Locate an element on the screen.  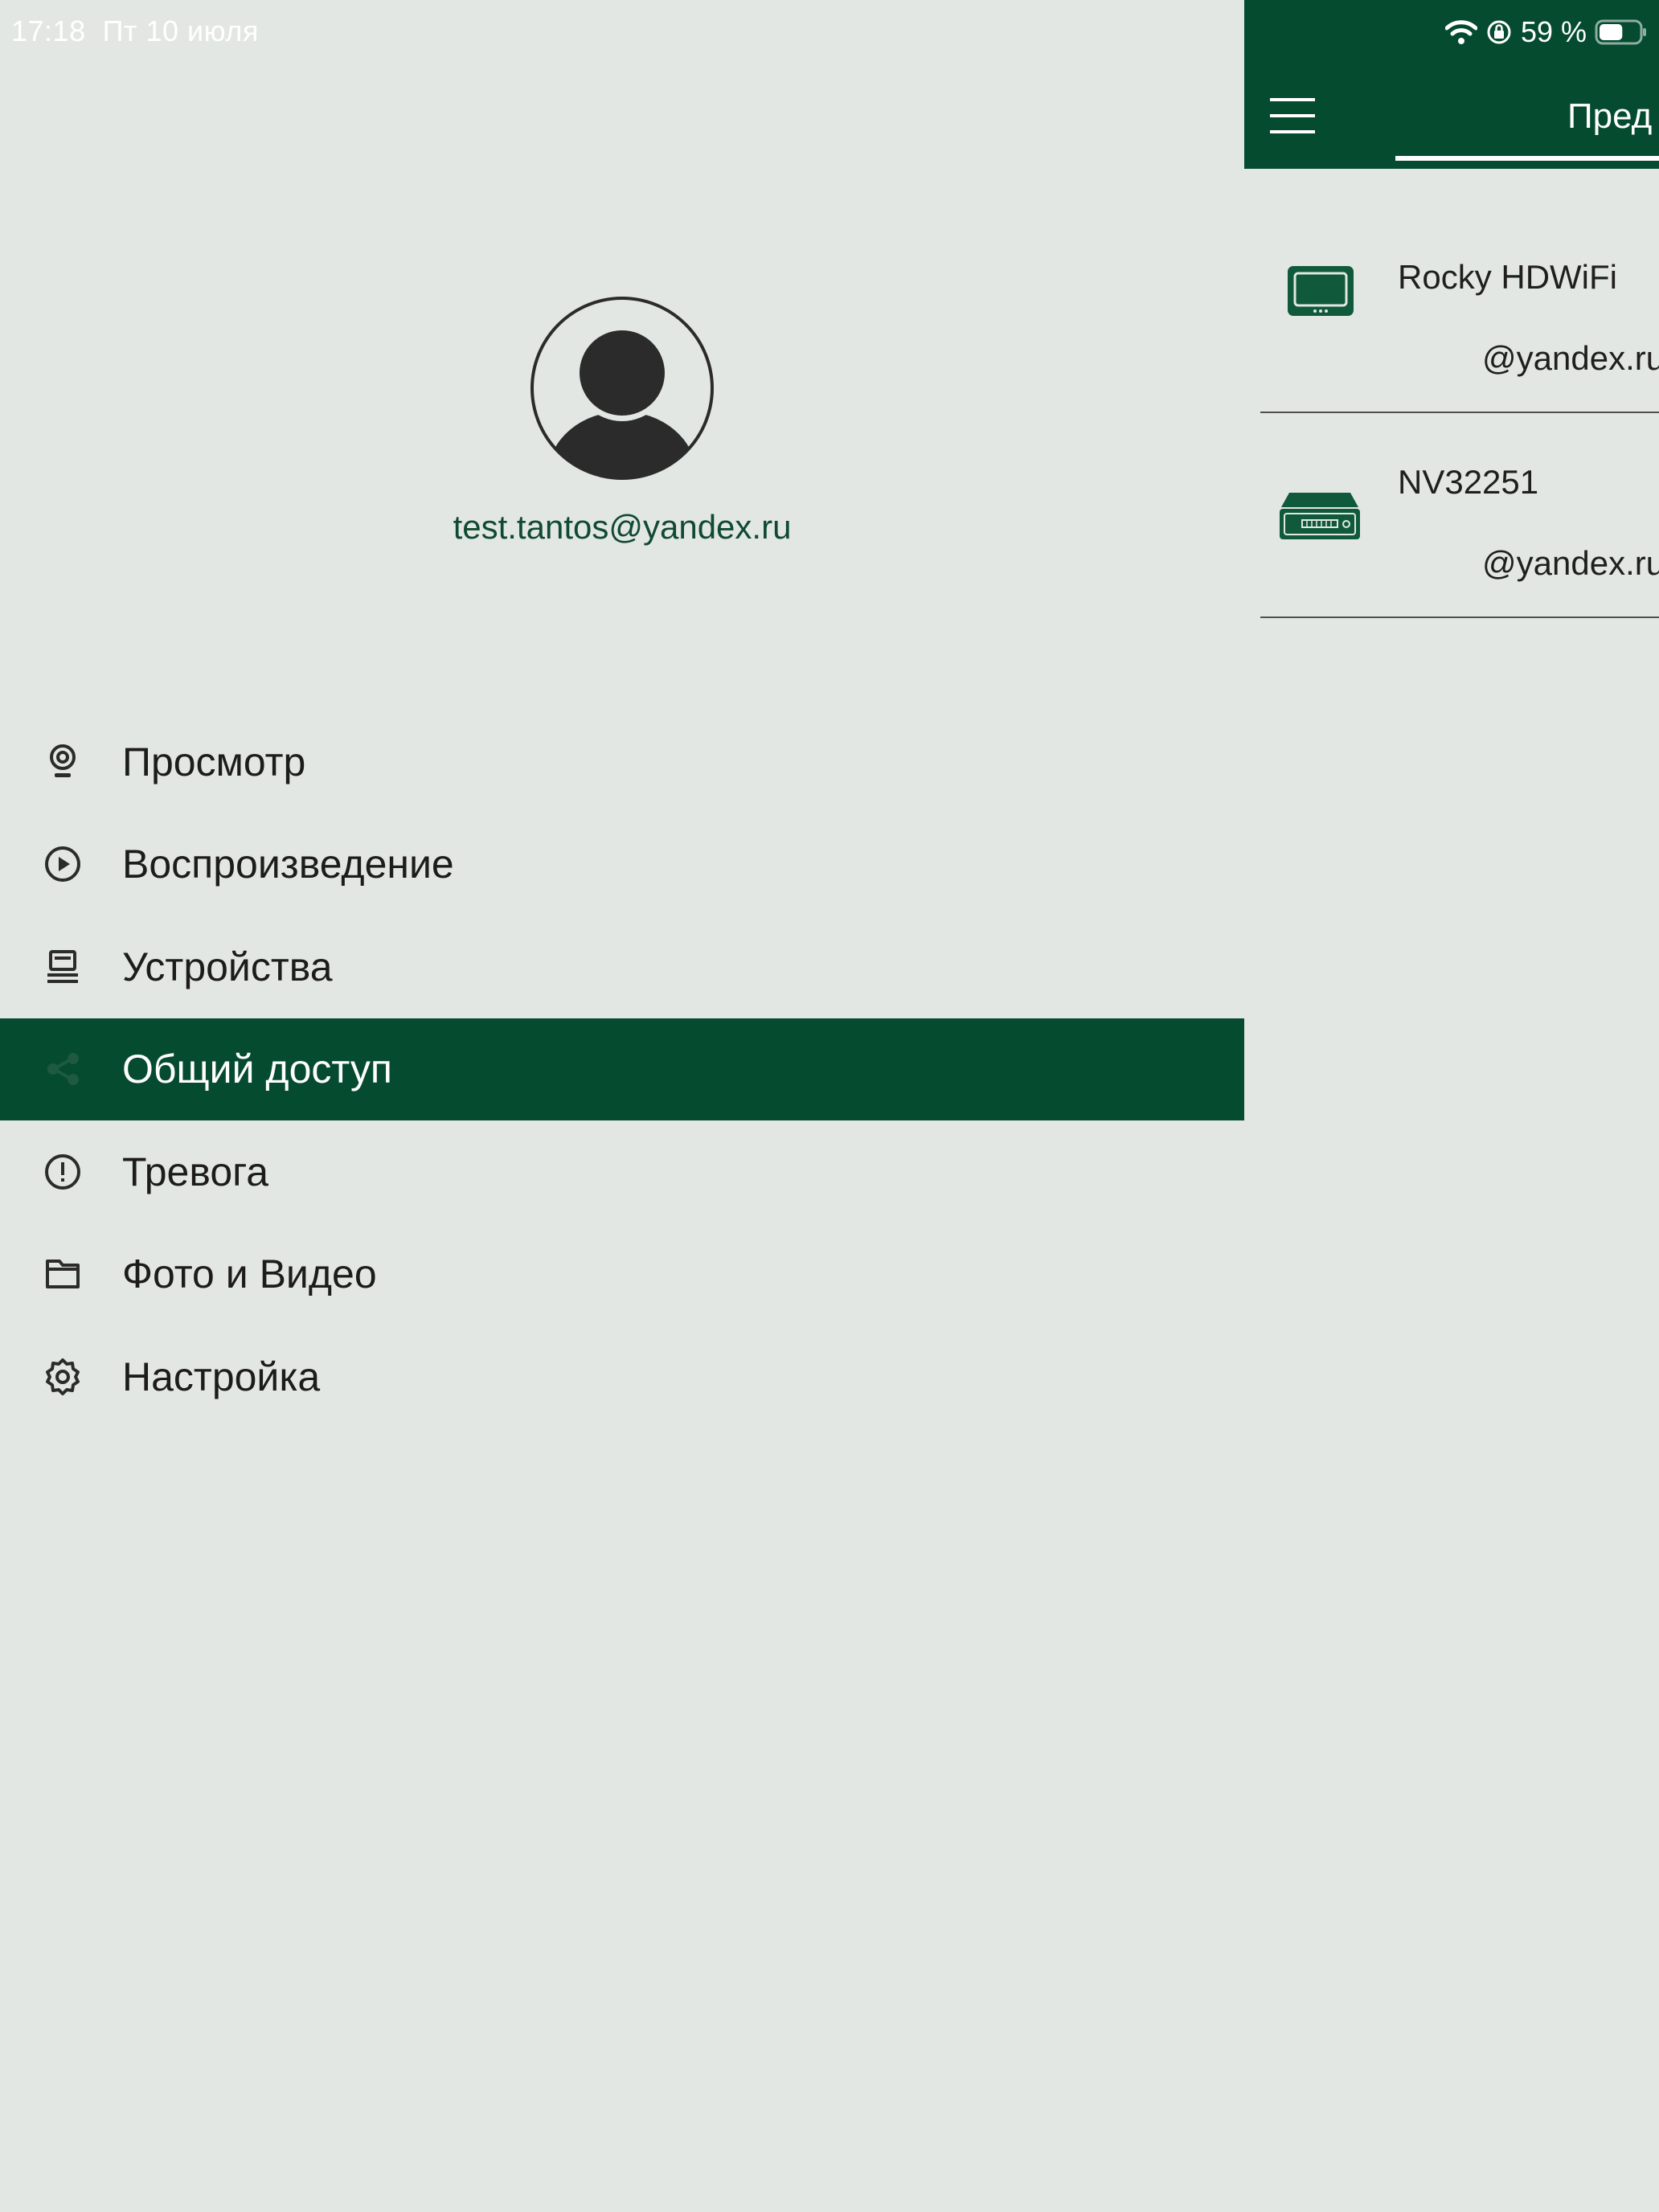
status-time: 17:18 is located at coordinates (48, 30).